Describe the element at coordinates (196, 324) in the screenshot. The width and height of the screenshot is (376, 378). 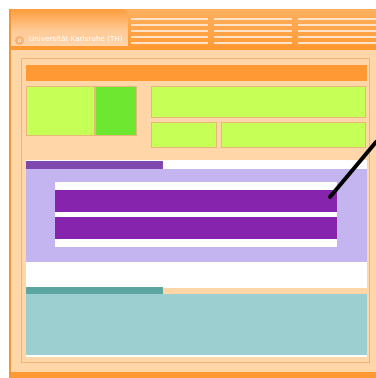
I see `teal-panel` at that location.